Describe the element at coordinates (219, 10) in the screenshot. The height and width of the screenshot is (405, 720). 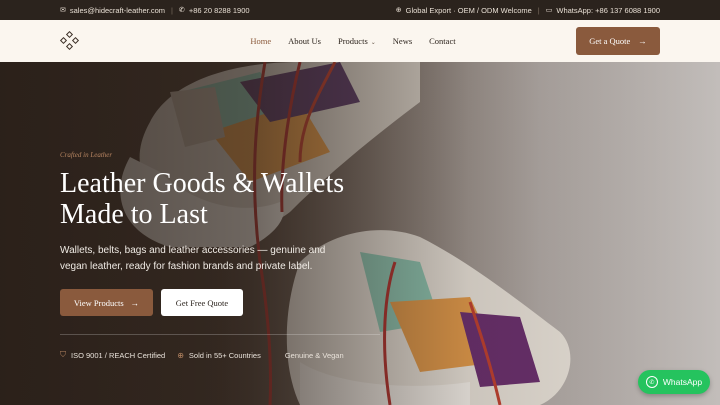
I see `phone-link: +86 20 8288 1900` at that location.